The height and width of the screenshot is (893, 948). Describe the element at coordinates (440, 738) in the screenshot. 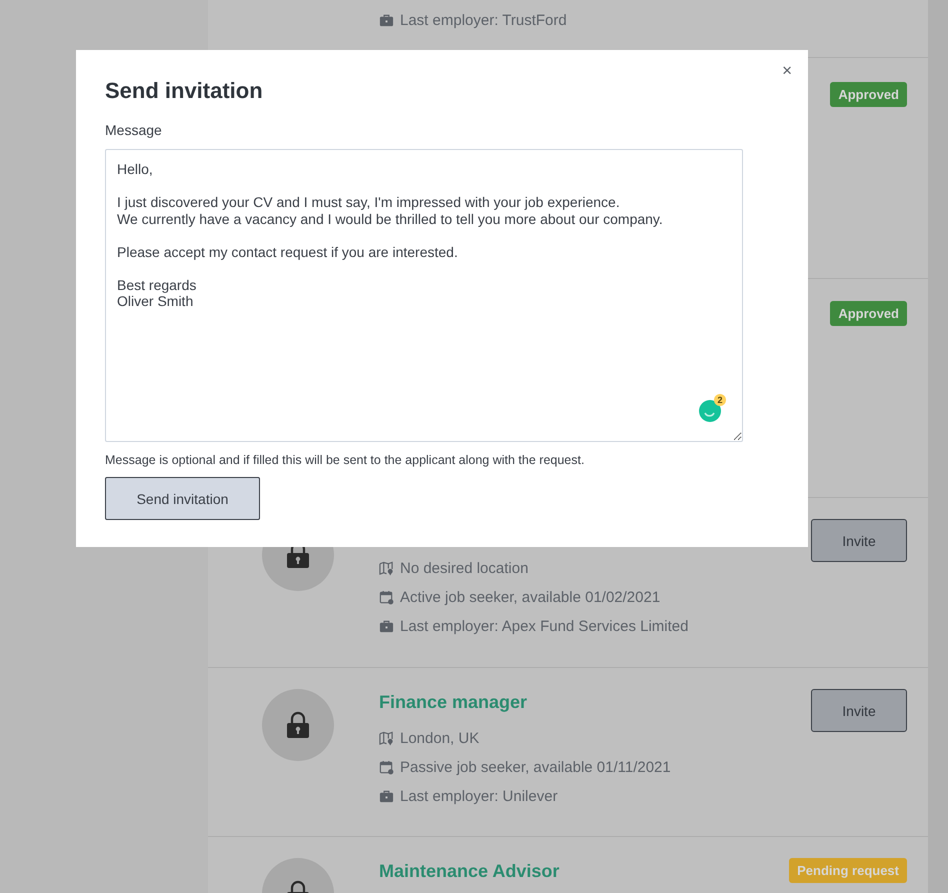

I see `detail-text: London, UK` at that location.